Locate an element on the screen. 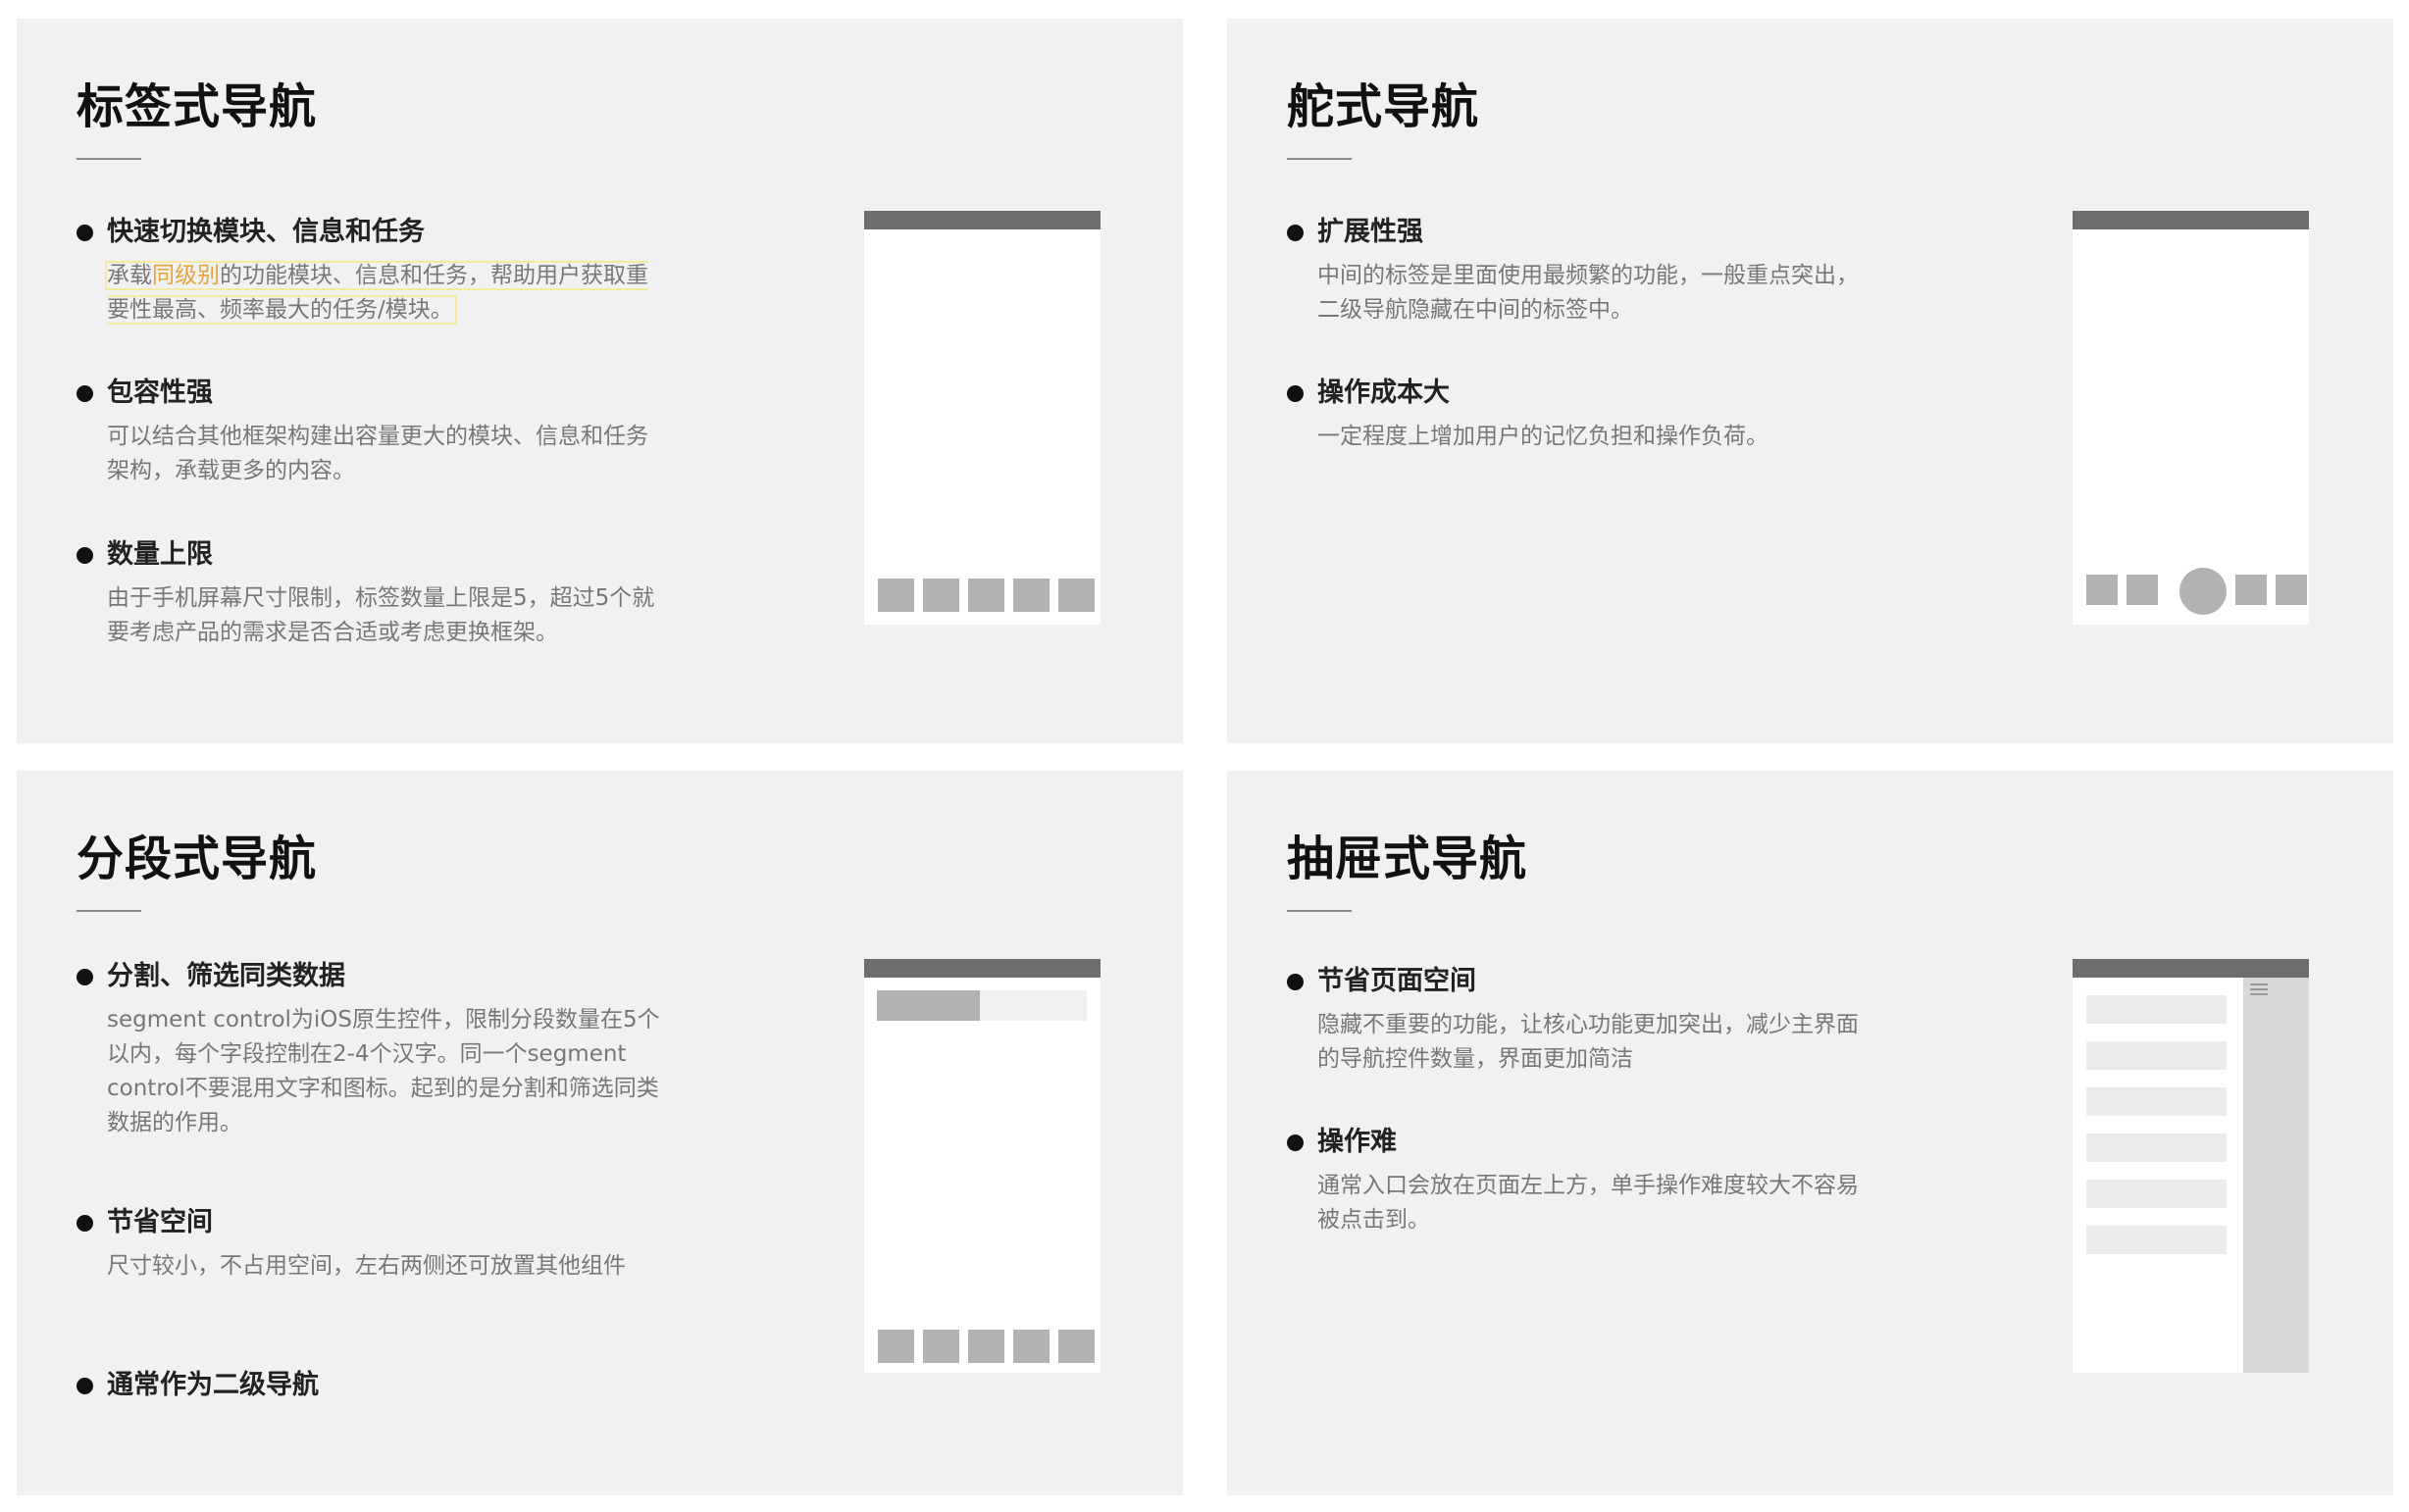 The width and height of the screenshot is (2409, 1512). phone-mockup-drawer is located at coordinates (2191, 1166).